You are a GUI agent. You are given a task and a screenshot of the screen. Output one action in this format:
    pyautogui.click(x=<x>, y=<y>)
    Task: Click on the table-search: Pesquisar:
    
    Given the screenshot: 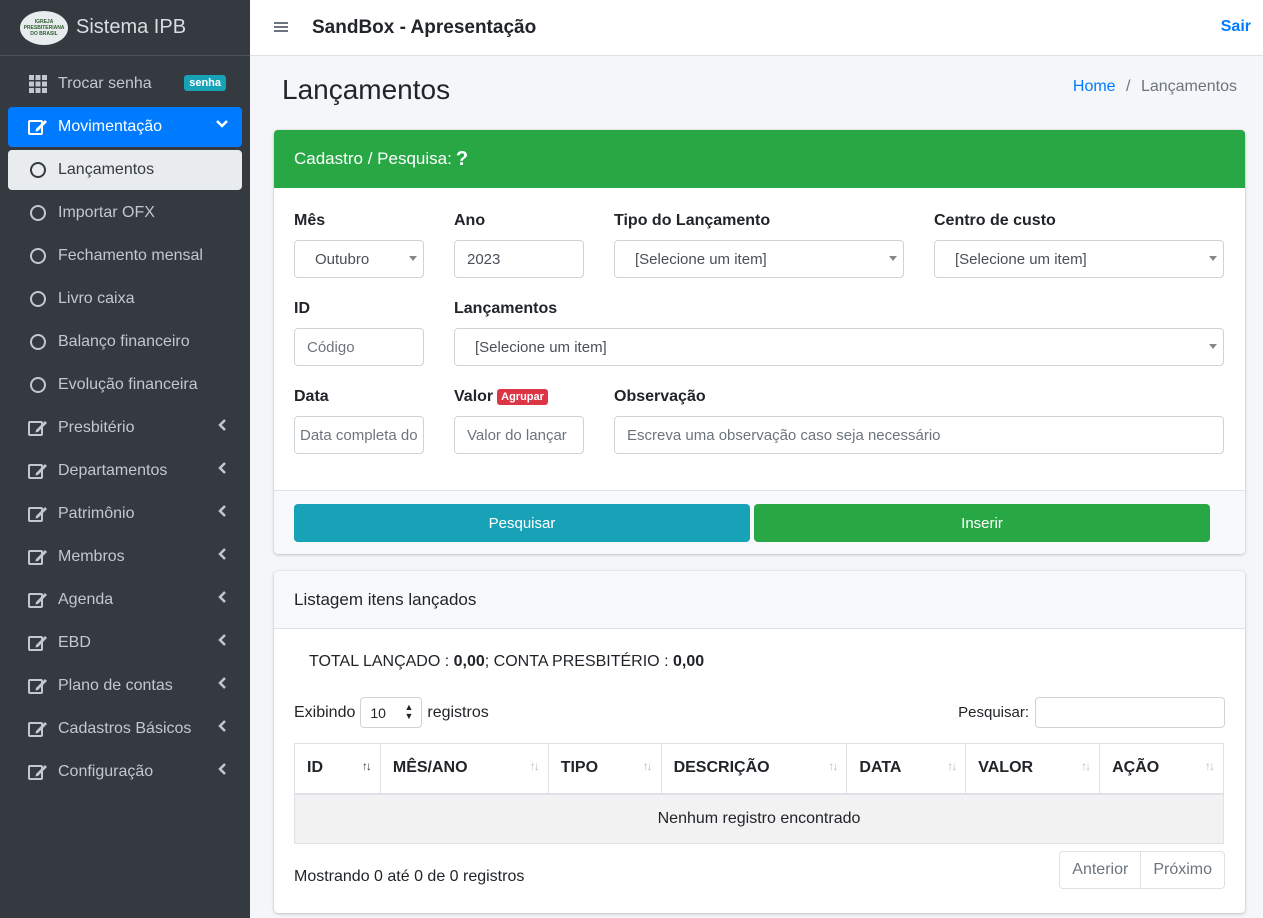 What is the action you would take?
    pyautogui.click(x=1091, y=712)
    